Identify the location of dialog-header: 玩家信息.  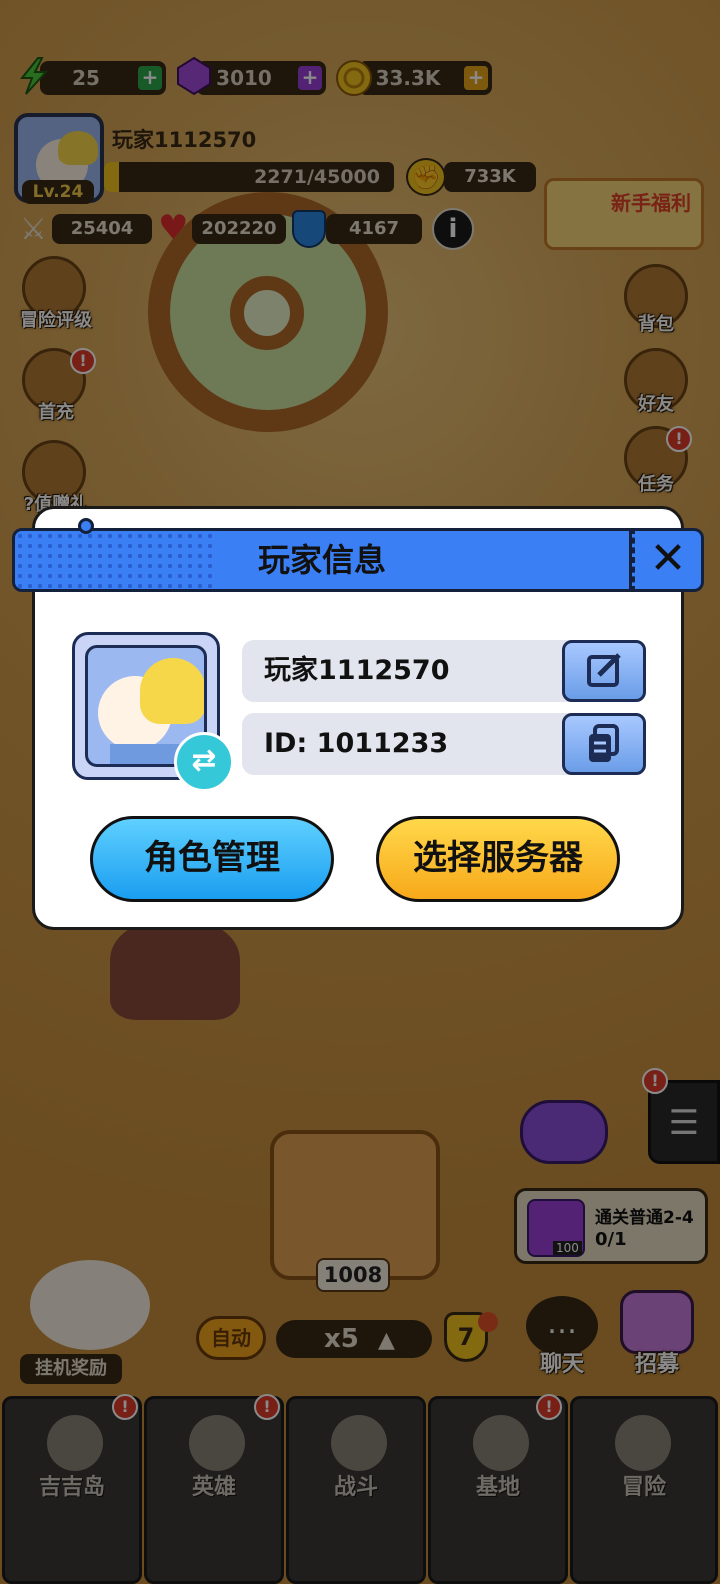
(322, 560).